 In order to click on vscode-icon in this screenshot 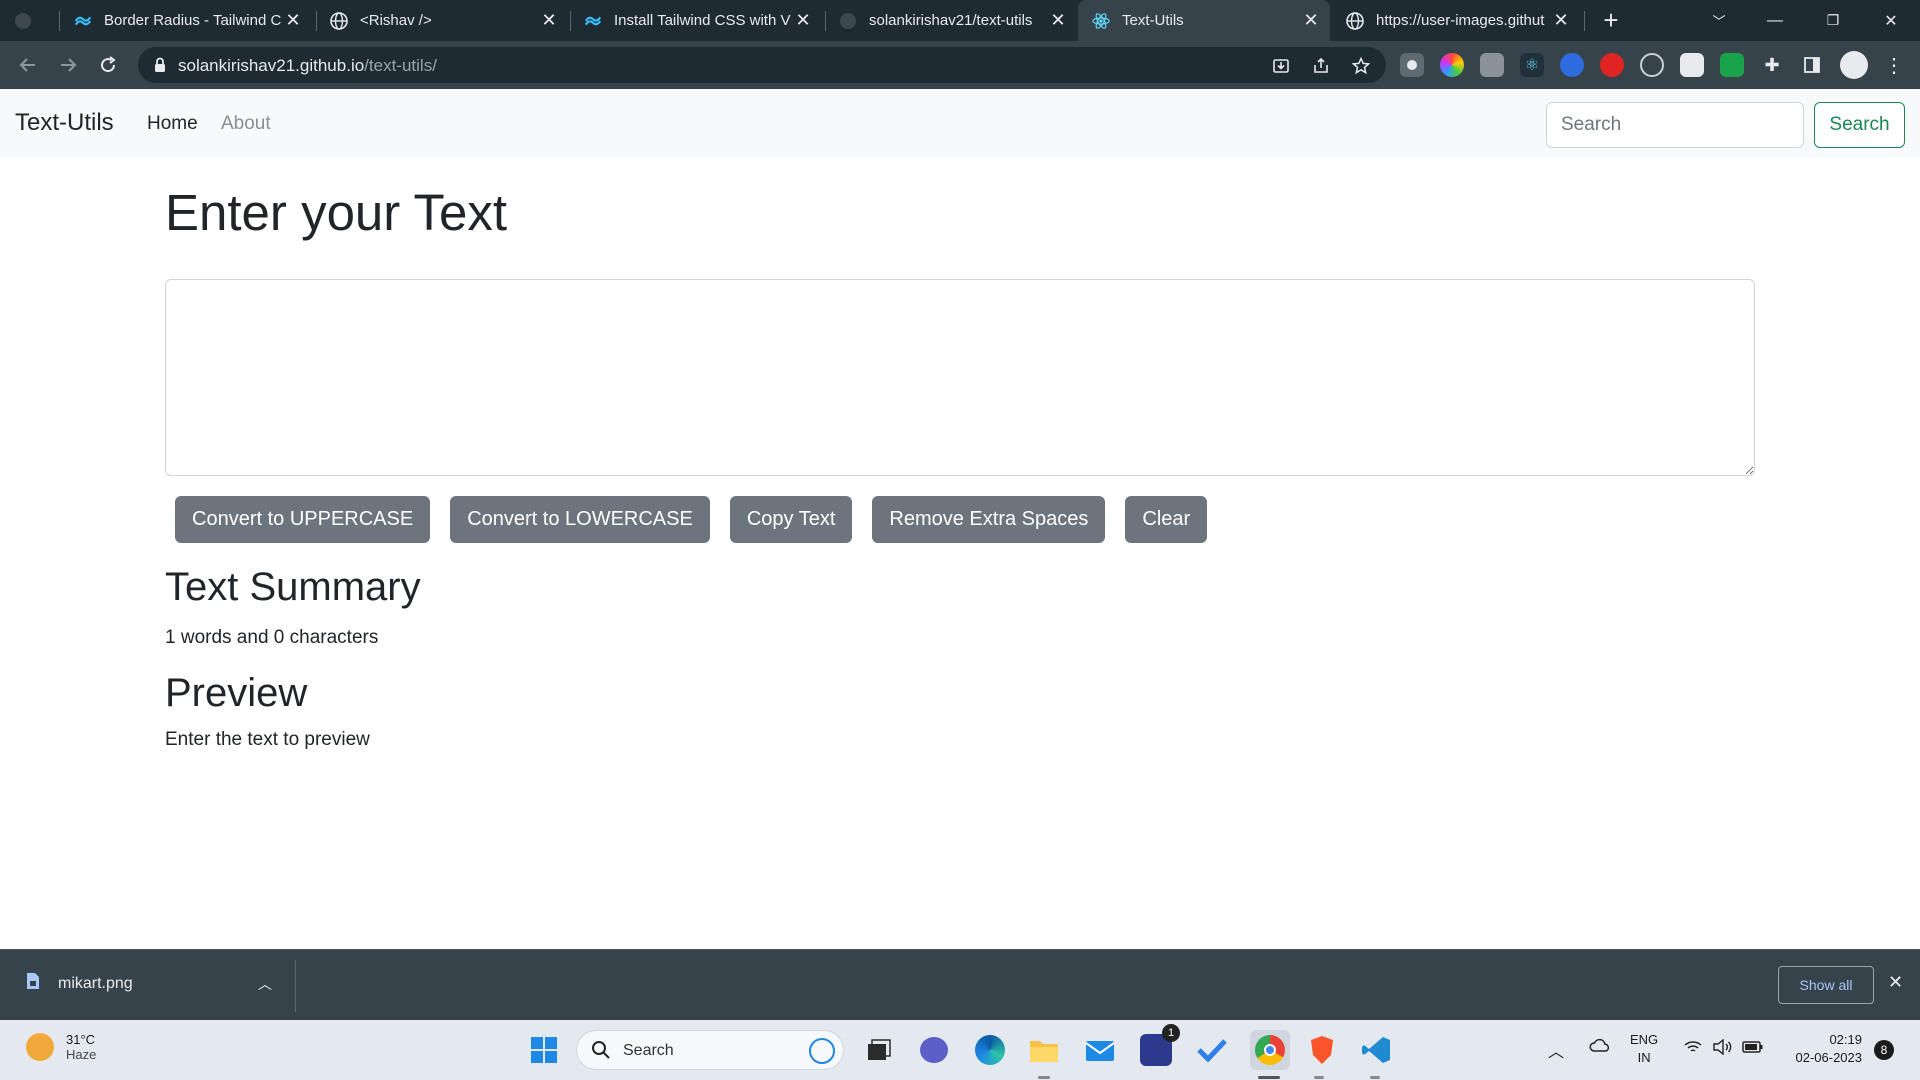, I will do `click(1376, 1050)`.